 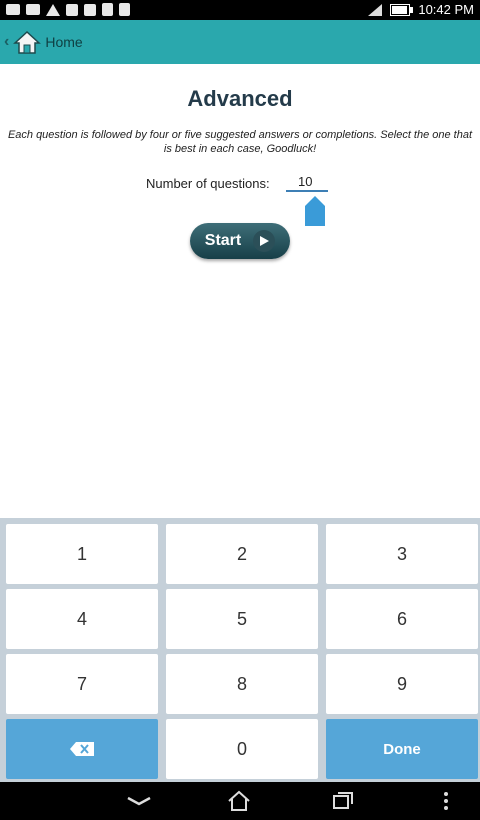 What do you see at coordinates (242, 619) in the screenshot?
I see `key-5: 5` at bounding box center [242, 619].